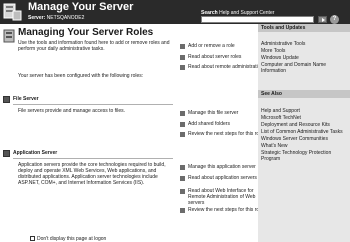 The image size is (350, 242). What do you see at coordinates (304, 139) in the screenshot?
I see `sidebar-link-communities: Windows Server Communities` at bounding box center [304, 139].